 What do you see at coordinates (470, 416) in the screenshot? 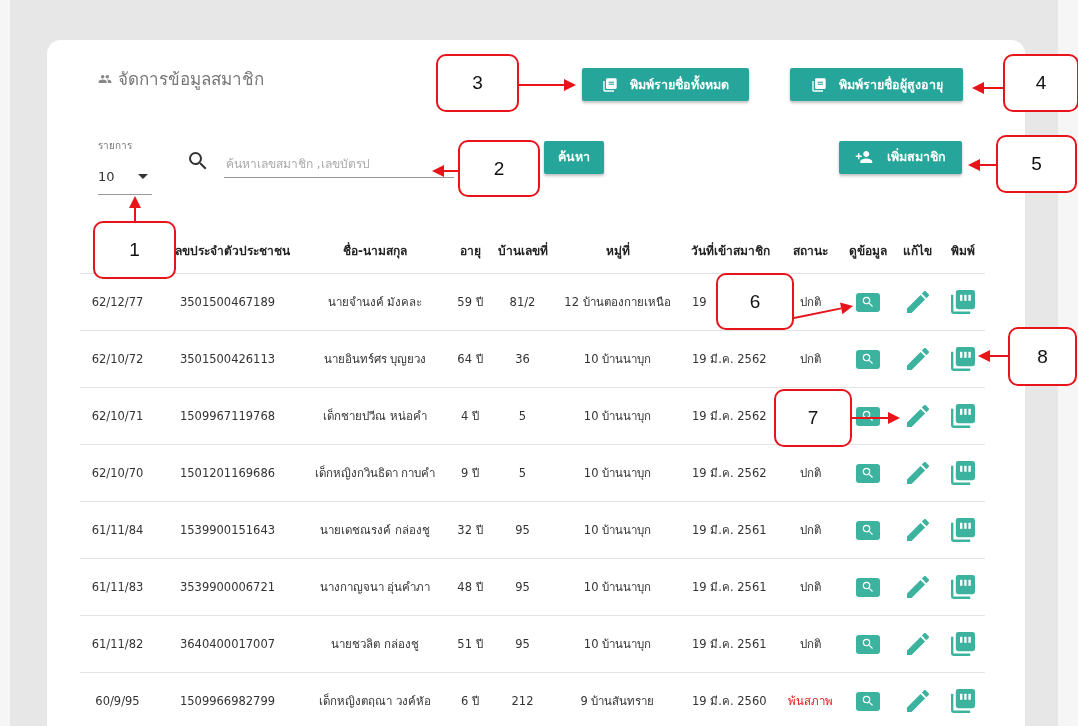
I see `table-cell-text: 4 ปี` at bounding box center [470, 416].